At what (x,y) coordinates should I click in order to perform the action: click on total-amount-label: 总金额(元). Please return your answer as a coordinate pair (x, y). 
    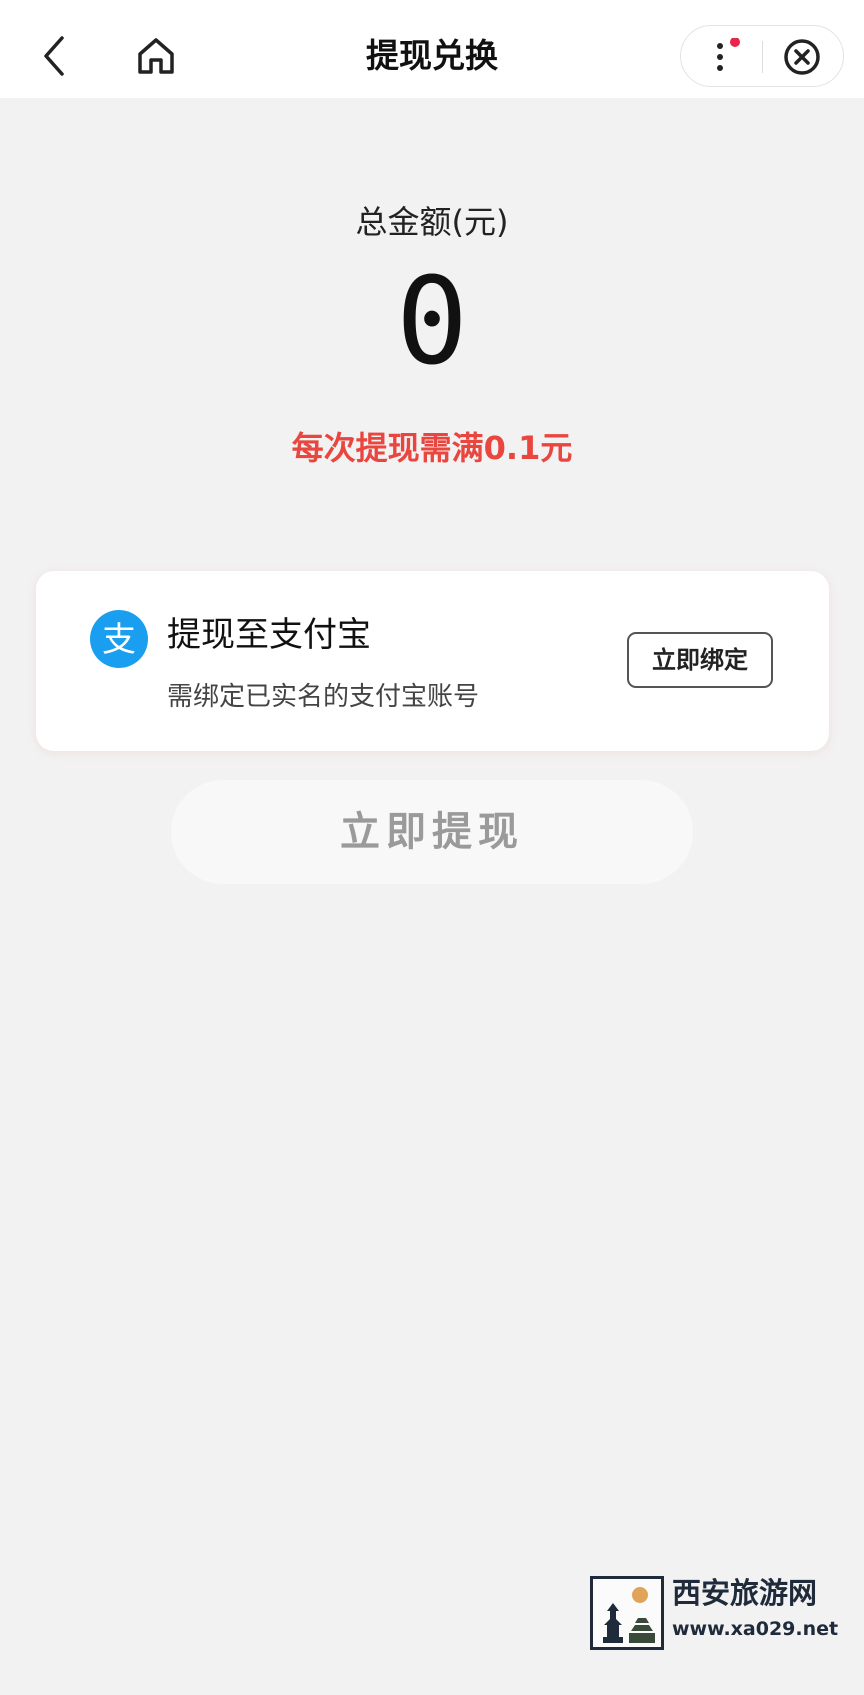
    Looking at the image, I should click on (432, 222).